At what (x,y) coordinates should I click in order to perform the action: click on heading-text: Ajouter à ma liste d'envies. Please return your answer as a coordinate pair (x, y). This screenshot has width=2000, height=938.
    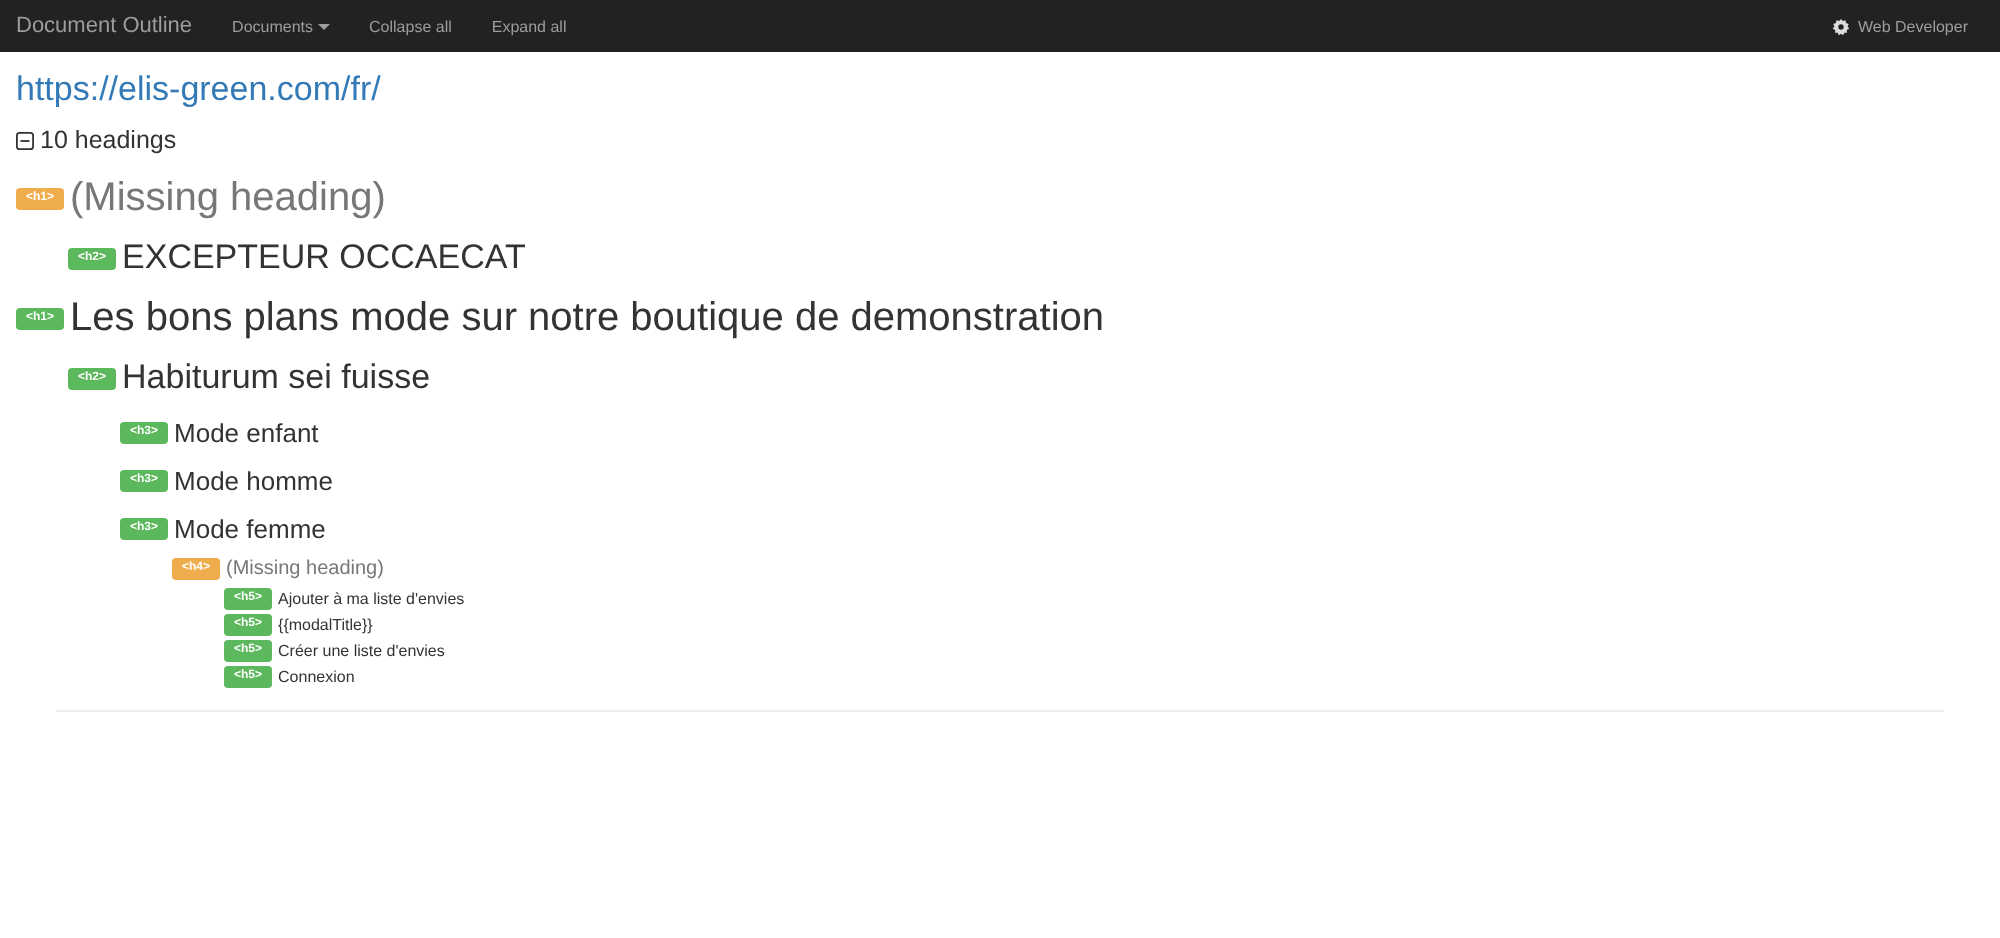
    Looking at the image, I should click on (371, 599).